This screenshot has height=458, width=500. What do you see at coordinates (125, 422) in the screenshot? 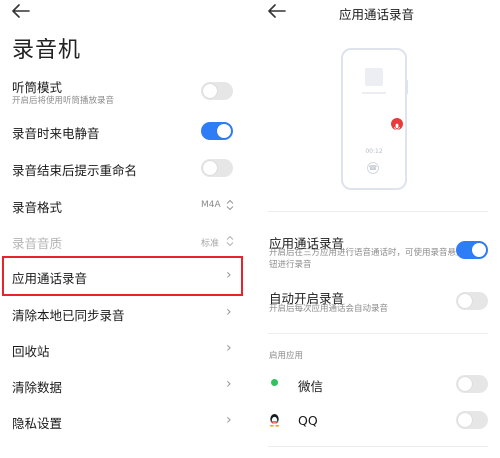
I see `setting-privacy: 隐私设置 ›` at bounding box center [125, 422].